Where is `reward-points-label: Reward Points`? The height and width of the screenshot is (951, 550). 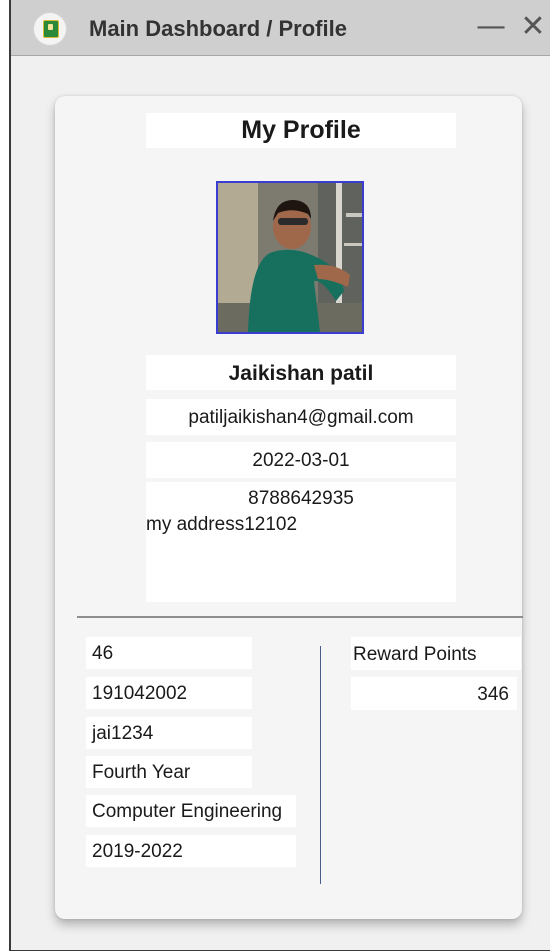
reward-points-label: Reward Points is located at coordinates (436, 653).